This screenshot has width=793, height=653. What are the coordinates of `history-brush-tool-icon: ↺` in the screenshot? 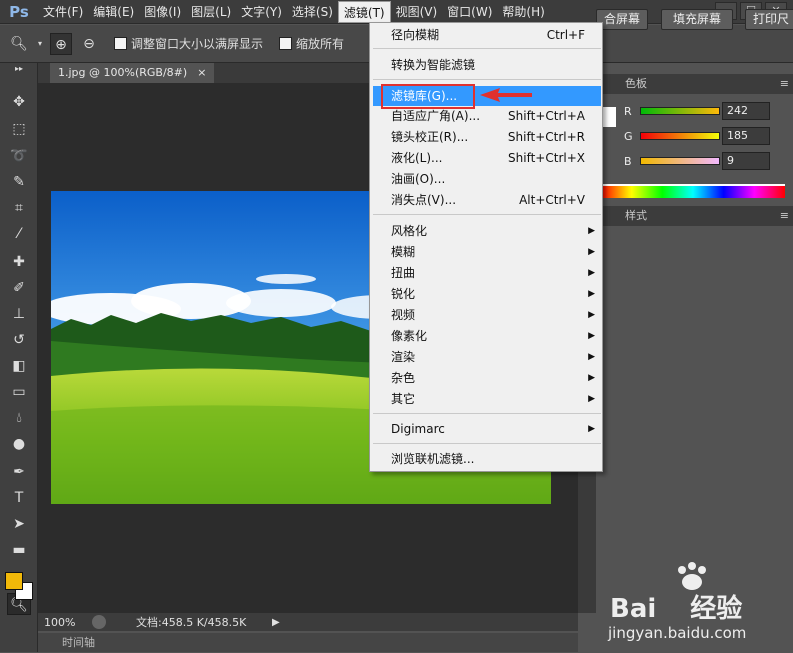 It's located at (19, 340).